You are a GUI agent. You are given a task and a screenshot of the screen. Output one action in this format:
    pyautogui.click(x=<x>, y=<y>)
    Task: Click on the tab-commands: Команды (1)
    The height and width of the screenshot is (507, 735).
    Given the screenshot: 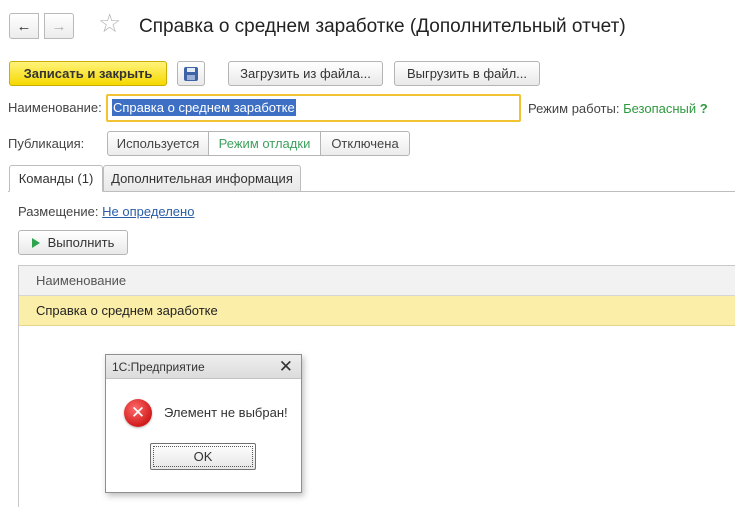 What is the action you would take?
    pyautogui.click(x=56, y=178)
    